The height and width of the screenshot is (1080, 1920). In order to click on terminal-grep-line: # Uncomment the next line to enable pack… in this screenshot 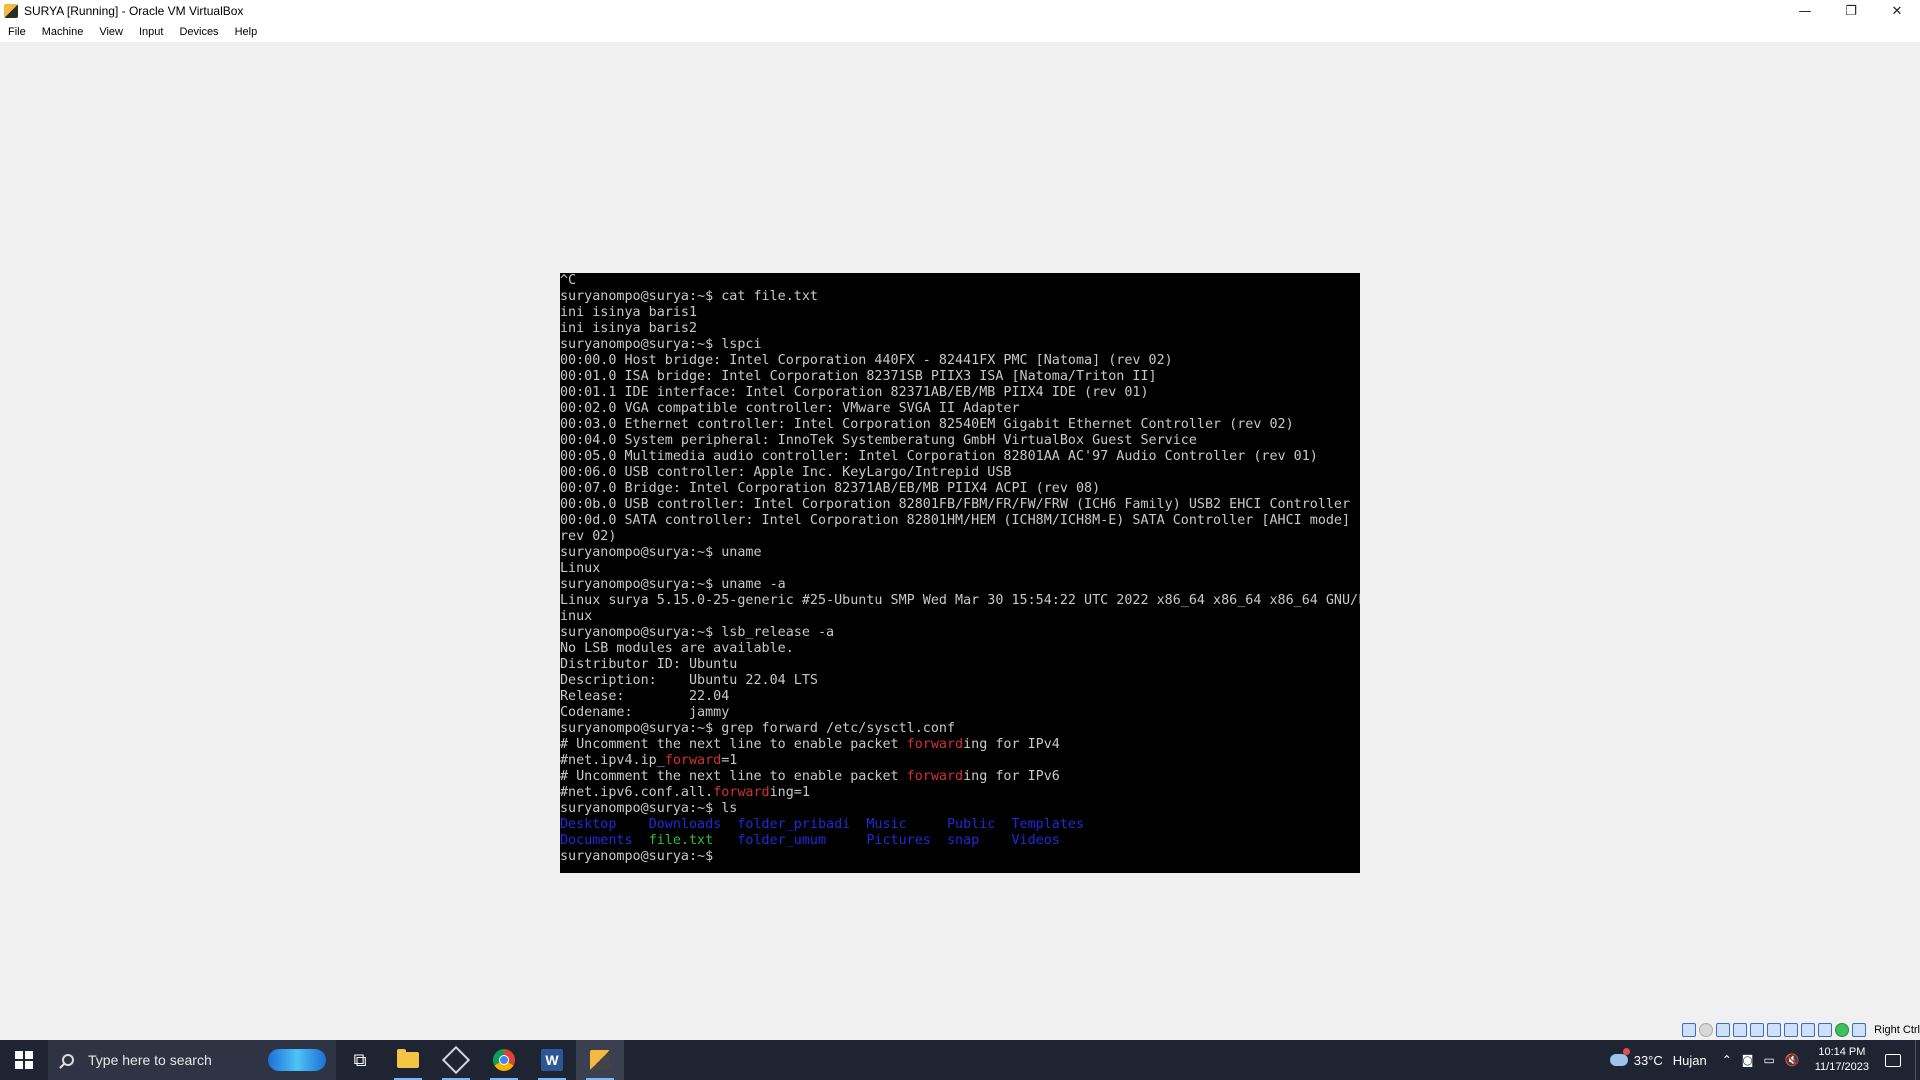, I will do `click(960, 777)`.